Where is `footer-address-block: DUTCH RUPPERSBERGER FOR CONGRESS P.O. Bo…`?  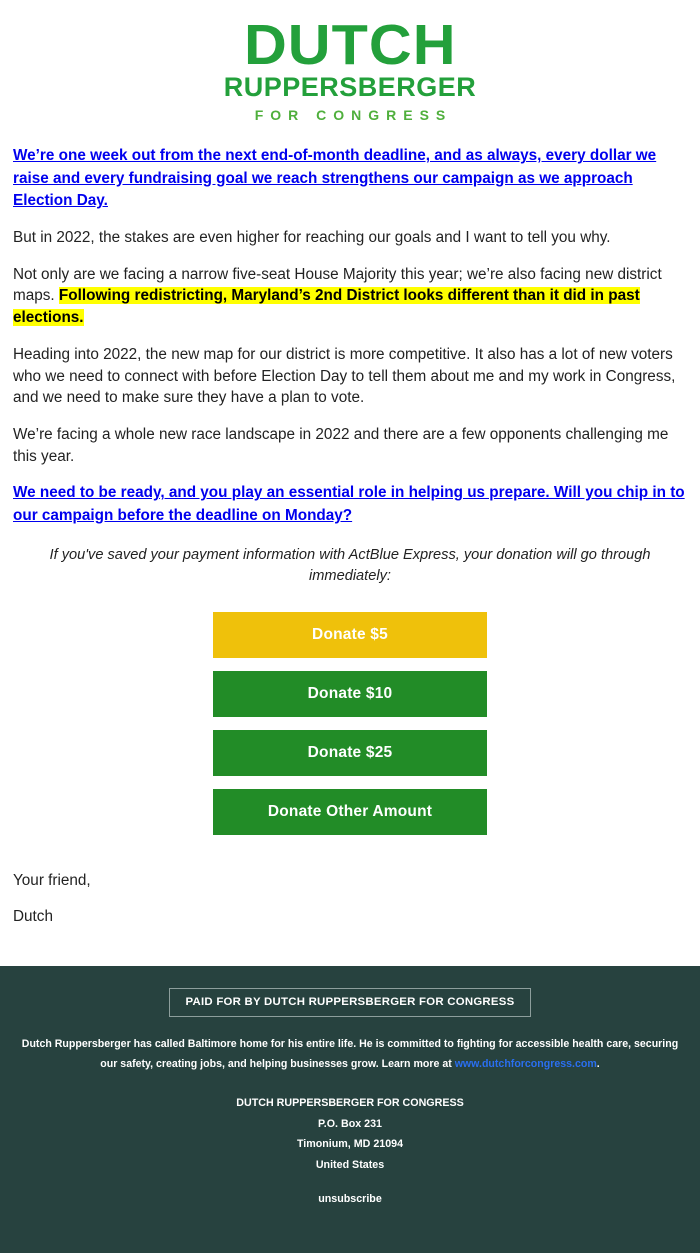 footer-address-block: DUTCH RUPPERSBERGER FOR CONGRESS P.O. Bo… is located at coordinates (350, 1134).